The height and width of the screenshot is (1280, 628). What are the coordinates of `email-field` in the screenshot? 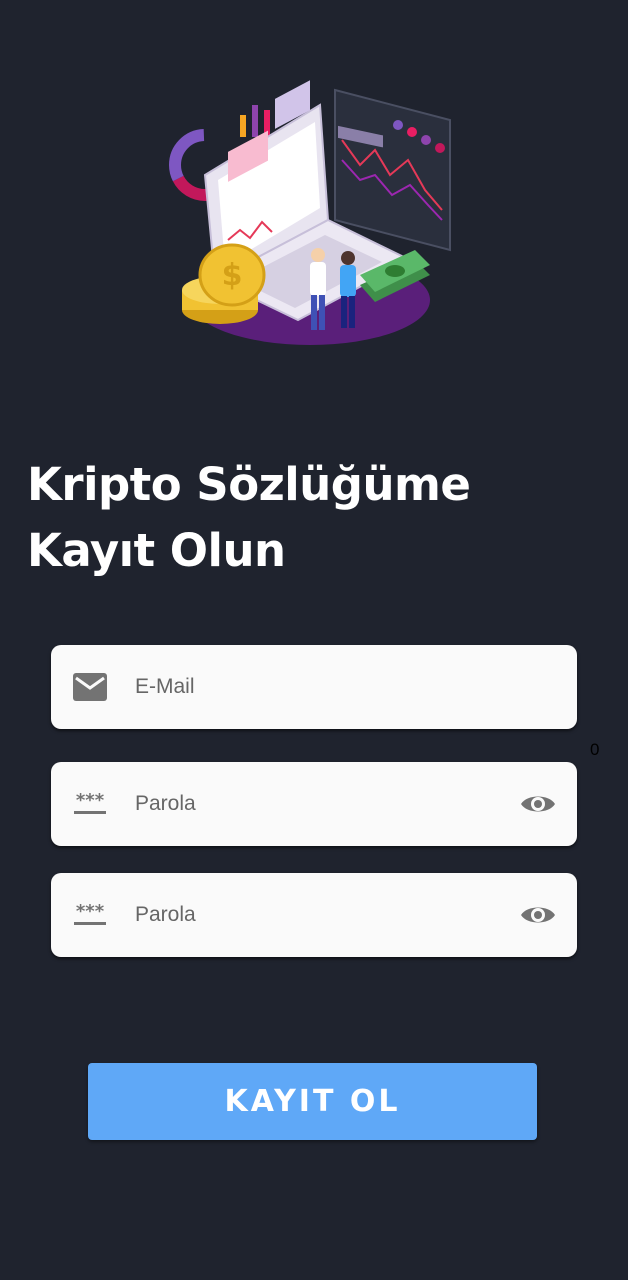 It's located at (314, 687).